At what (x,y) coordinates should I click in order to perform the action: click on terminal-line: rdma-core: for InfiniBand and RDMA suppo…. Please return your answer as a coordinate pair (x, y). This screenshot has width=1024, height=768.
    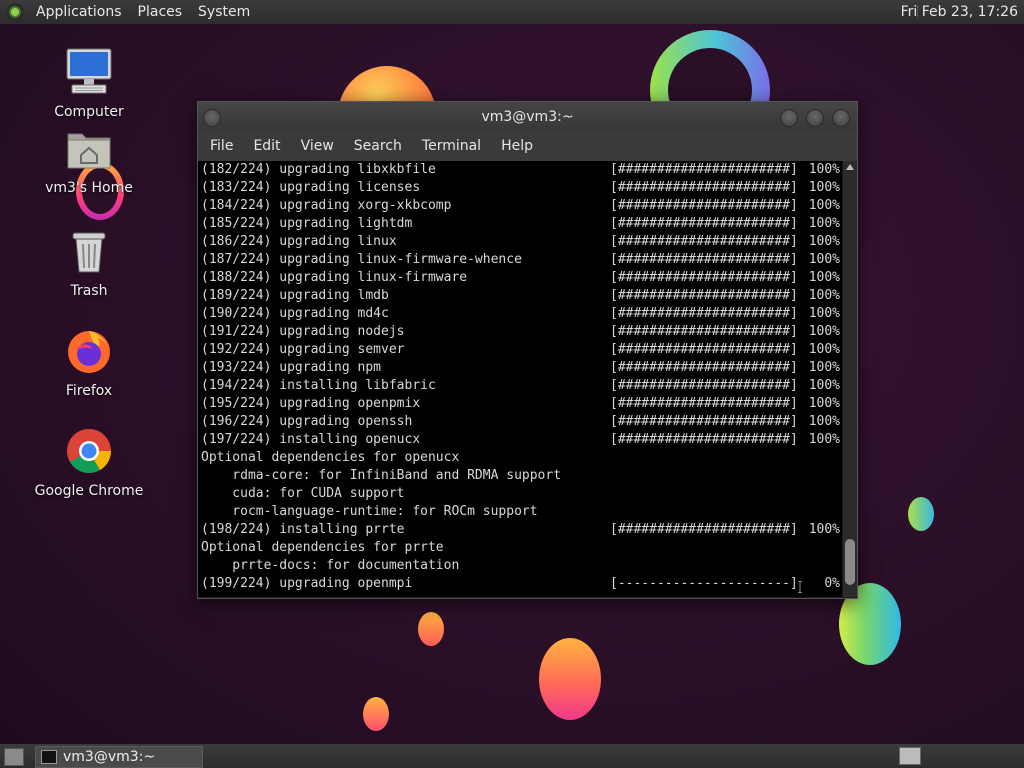
    Looking at the image, I should click on (381, 475).